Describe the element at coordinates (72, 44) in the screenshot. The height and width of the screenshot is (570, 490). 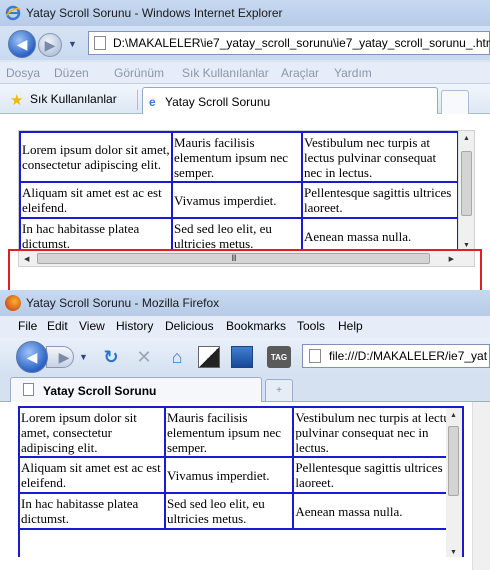
I see `ie-history-dropdown-icon: ▼` at that location.